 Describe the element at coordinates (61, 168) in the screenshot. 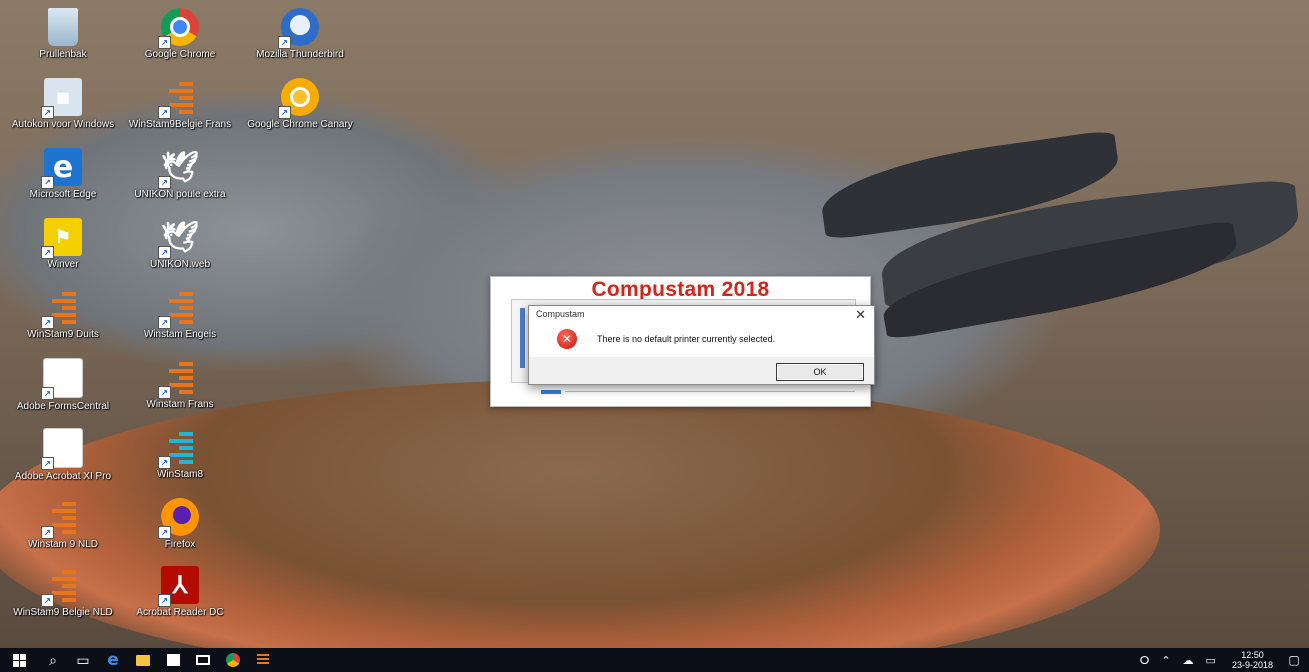

I see `edge-icon: e ↗` at that location.